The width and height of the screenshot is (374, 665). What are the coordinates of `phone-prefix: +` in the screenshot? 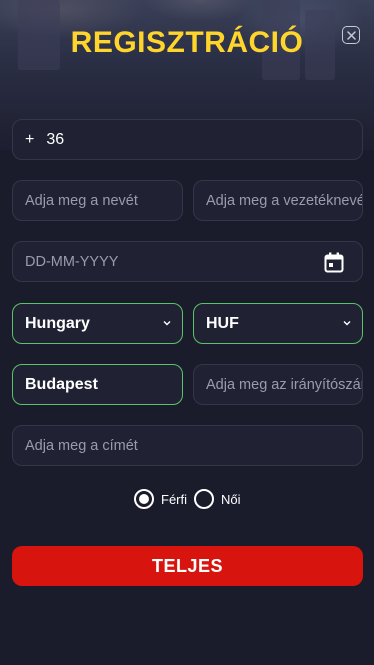 It's located at (30, 139).